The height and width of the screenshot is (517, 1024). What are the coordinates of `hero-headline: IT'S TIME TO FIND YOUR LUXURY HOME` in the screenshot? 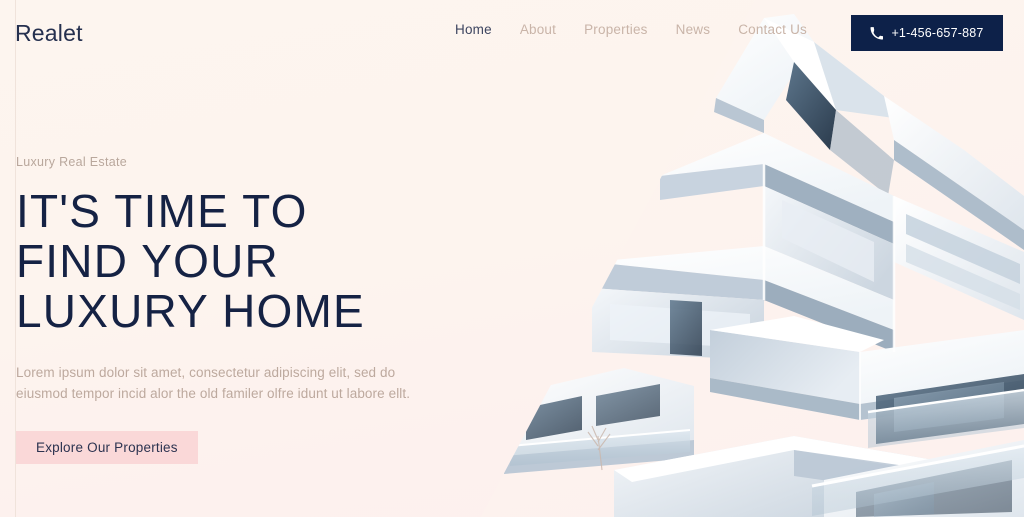 It's located at (190, 261).